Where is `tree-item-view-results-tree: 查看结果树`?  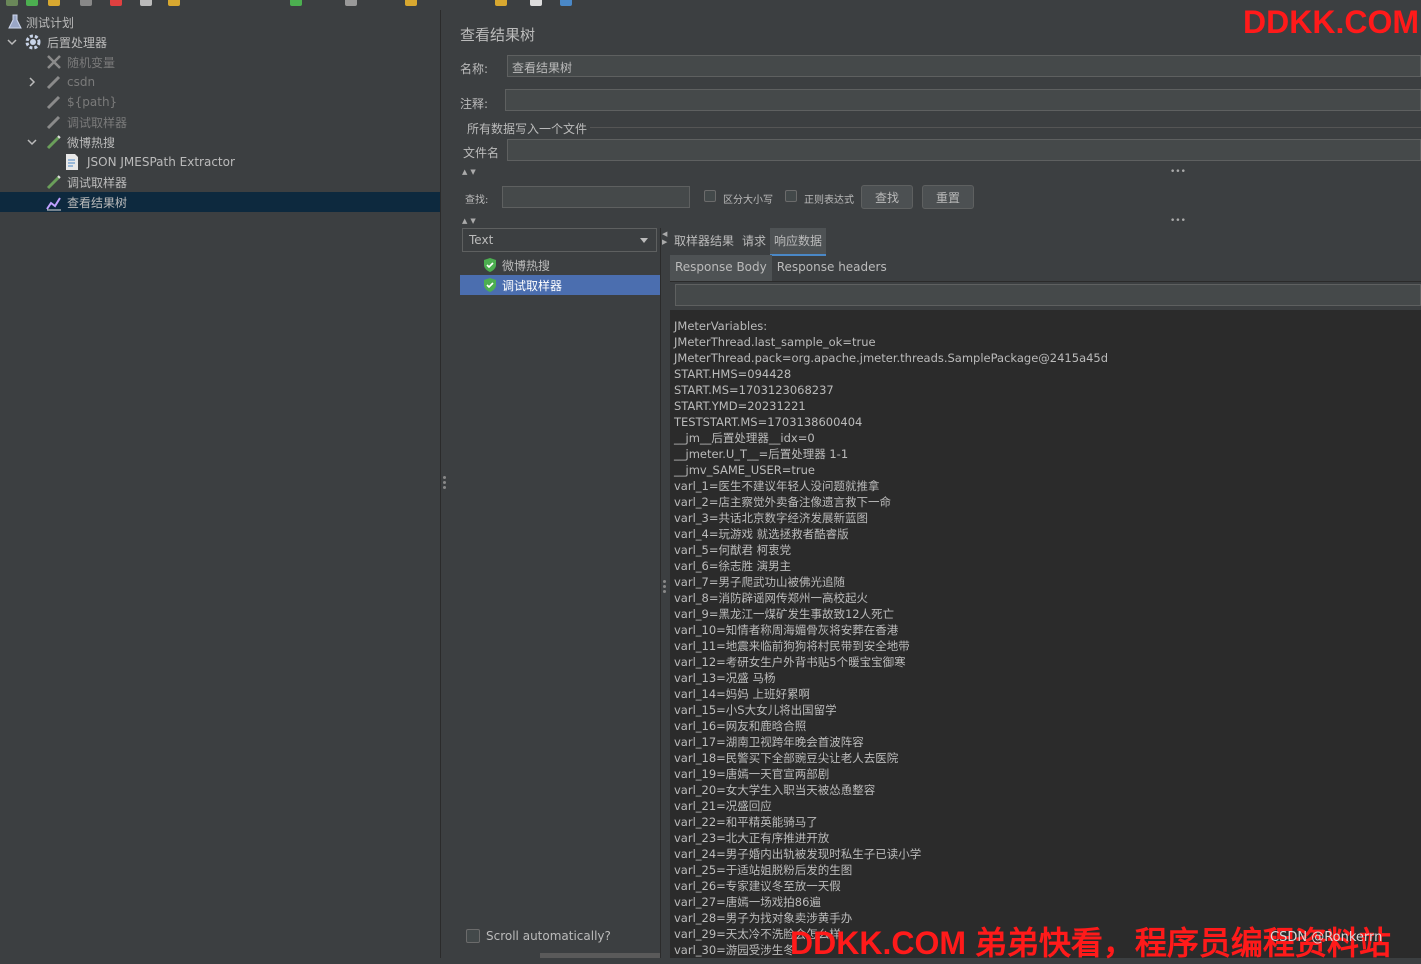 tree-item-view-results-tree: 查看结果树 is located at coordinates (220, 202).